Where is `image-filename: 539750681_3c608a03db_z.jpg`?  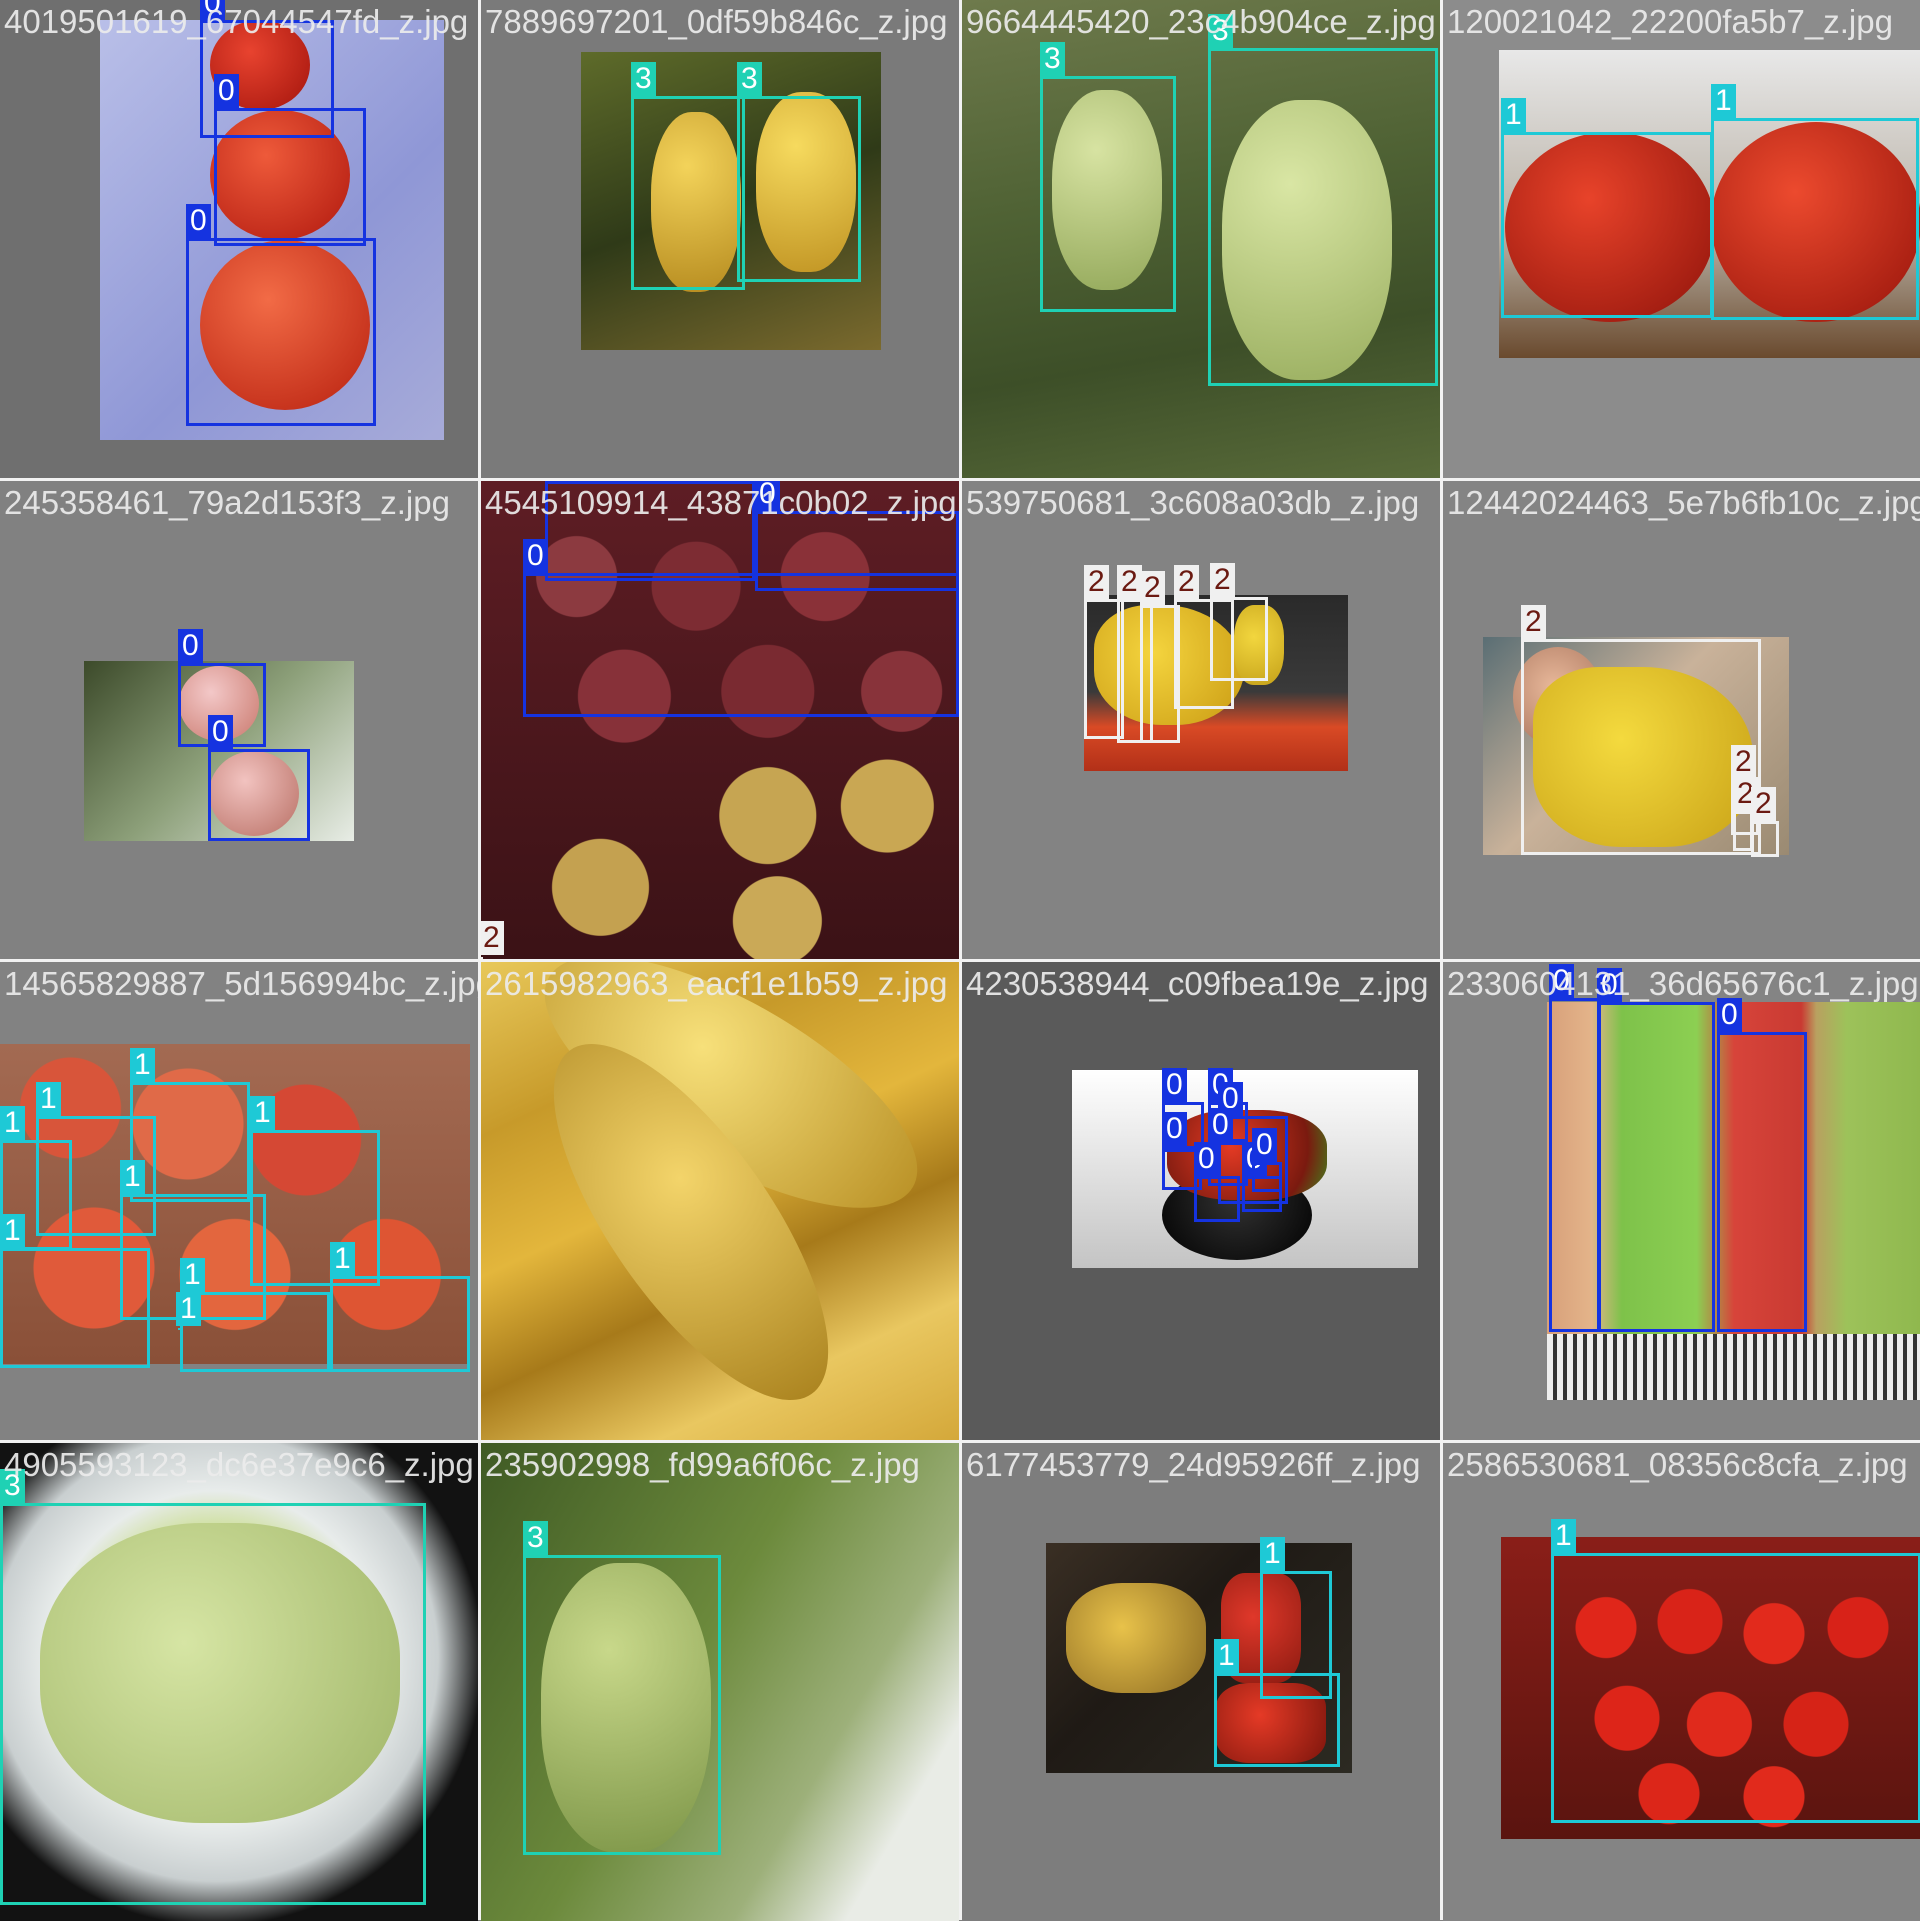
image-filename: 539750681_3c608a03db_z.jpg is located at coordinates (1193, 502).